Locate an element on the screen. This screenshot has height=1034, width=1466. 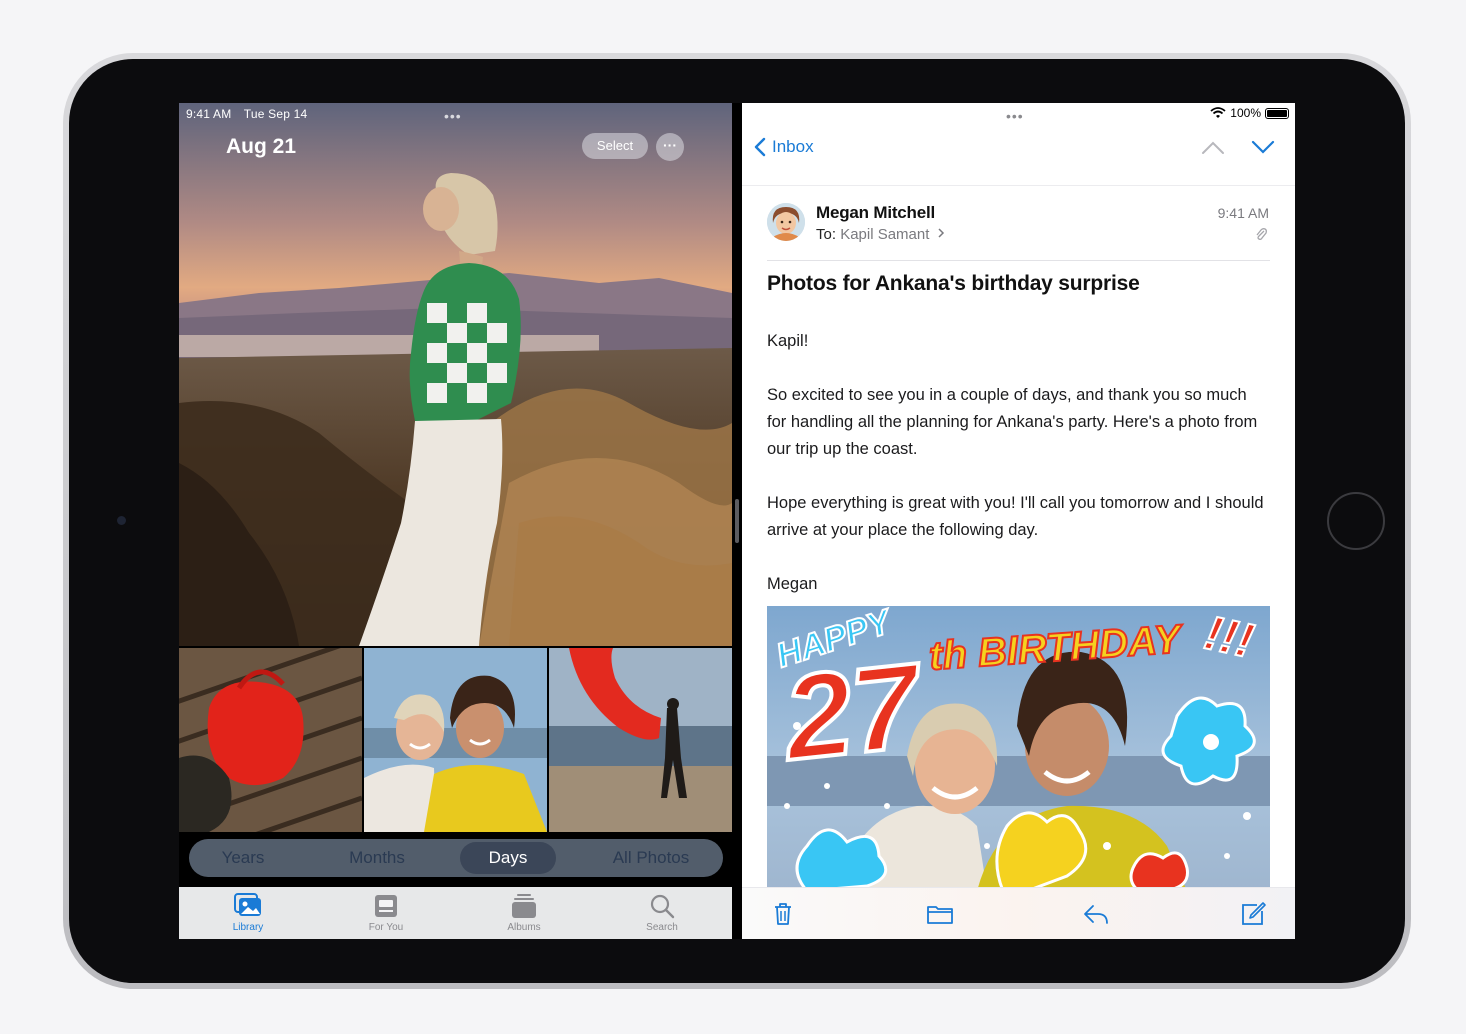
photos-date-title: Aug 21 is located at coordinates (261, 146).